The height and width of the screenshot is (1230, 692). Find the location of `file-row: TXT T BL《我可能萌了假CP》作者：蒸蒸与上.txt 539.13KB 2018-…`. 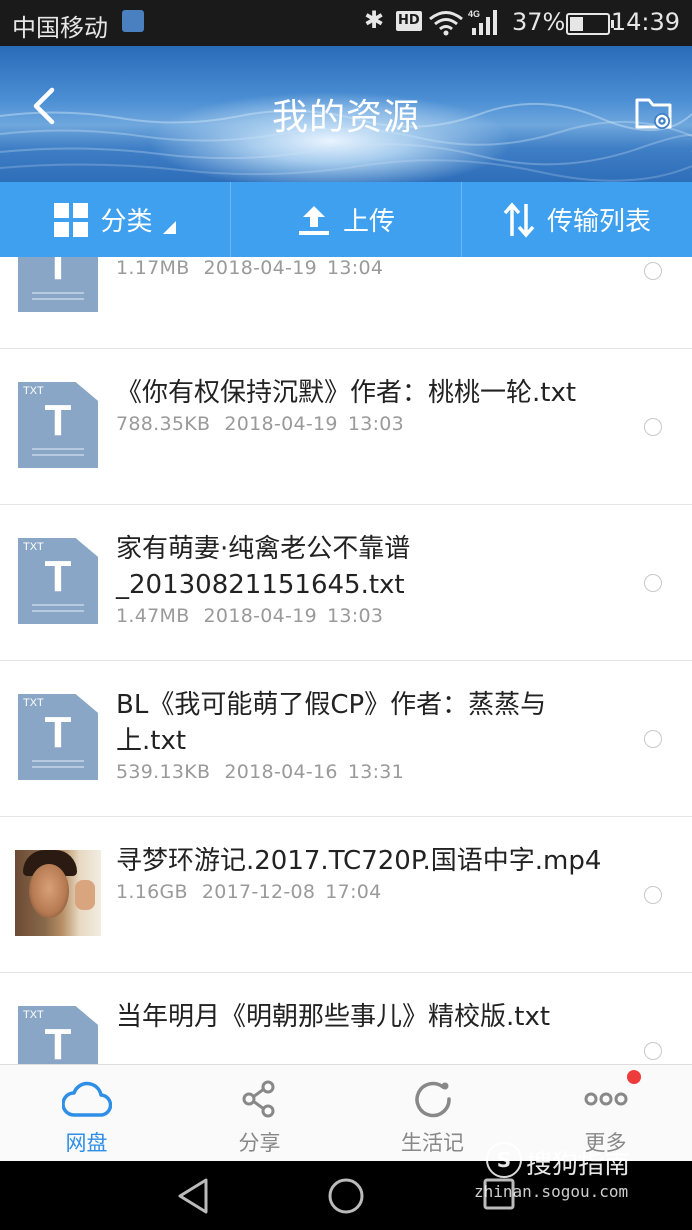

file-row: TXT T BL《我可能萌了假CP》作者：蒸蒸与上.txt 539.13KB 2018-… is located at coordinates (346, 739).